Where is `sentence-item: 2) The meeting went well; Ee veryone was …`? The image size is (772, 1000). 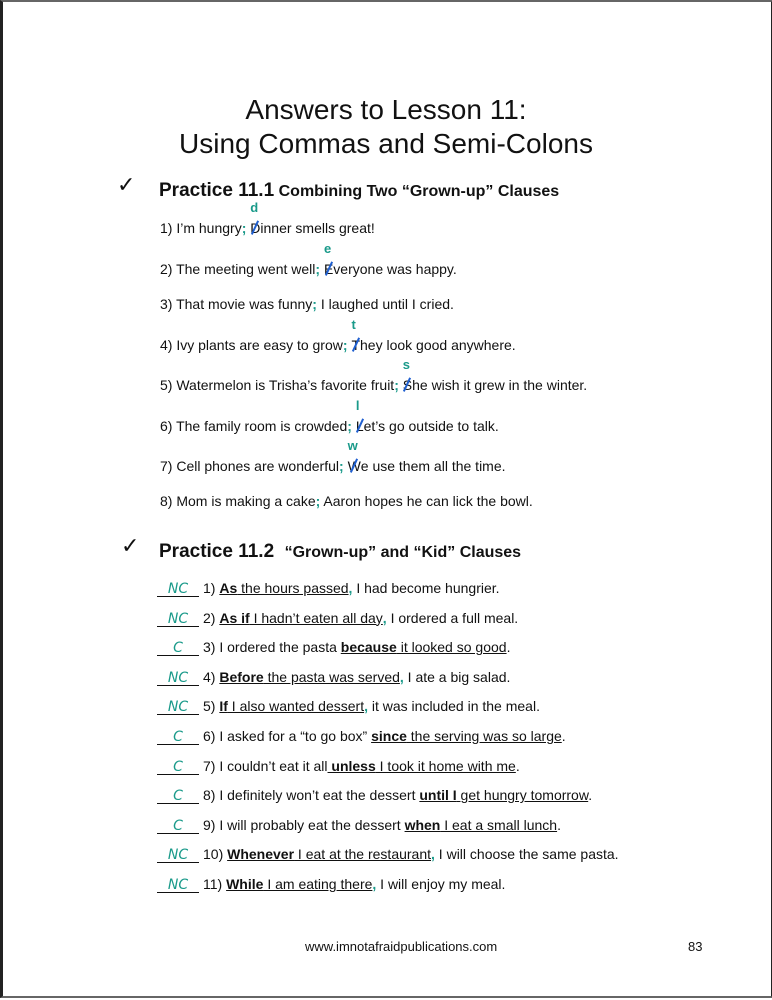
sentence-item: 2) The meeting went well; Ee veryone was … is located at coordinates (308, 259).